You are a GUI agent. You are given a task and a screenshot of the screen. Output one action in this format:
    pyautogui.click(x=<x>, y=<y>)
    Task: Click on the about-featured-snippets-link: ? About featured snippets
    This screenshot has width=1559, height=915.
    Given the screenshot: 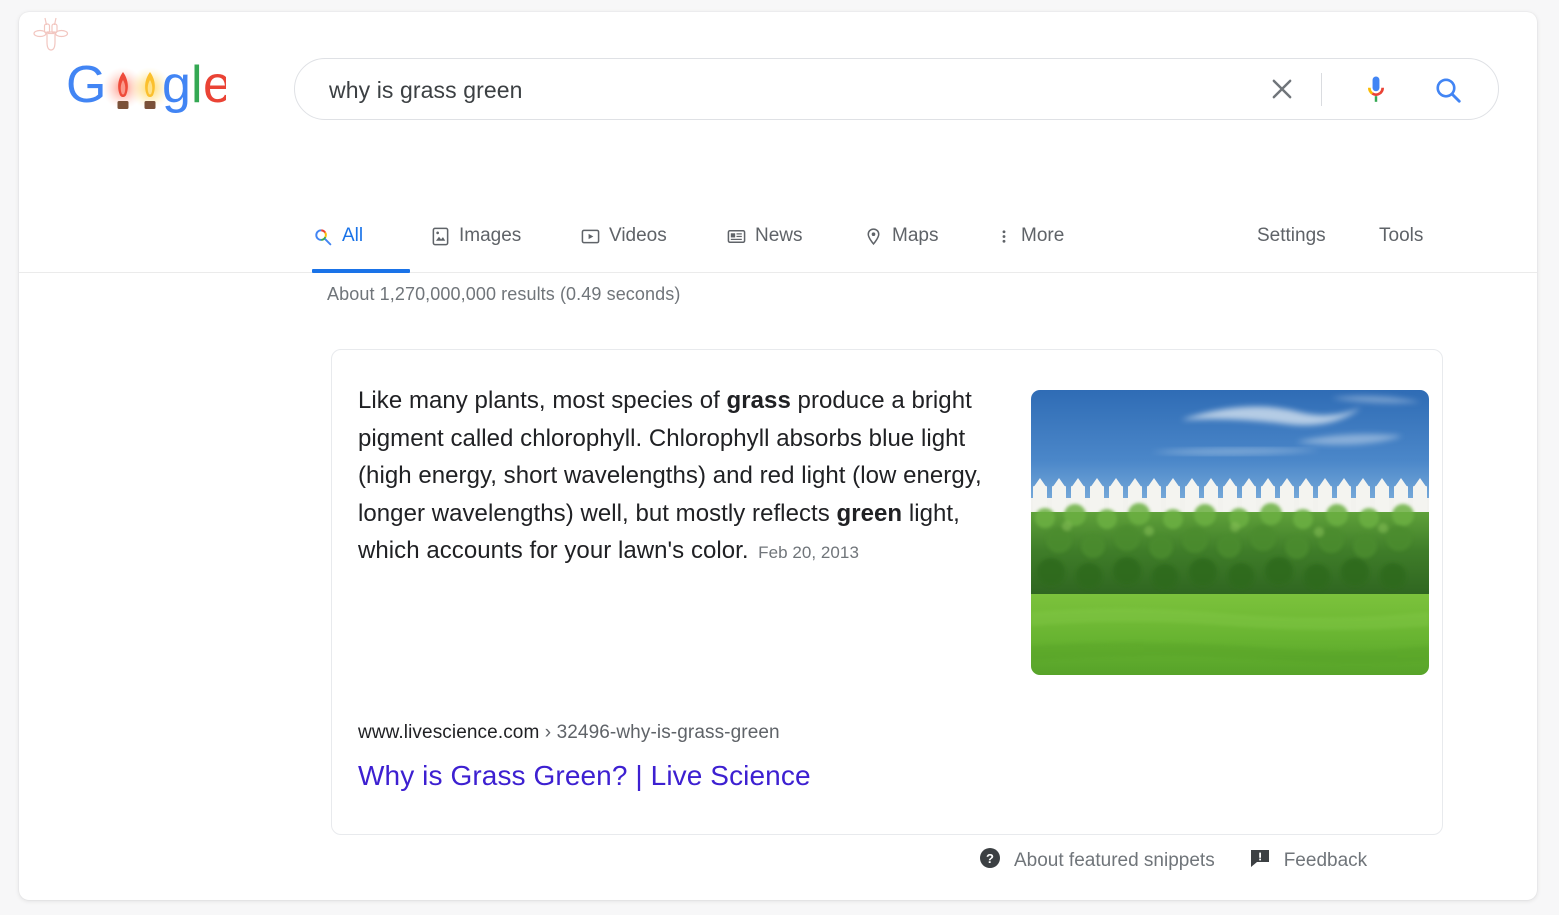 What is the action you would take?
    pyautogui.click(x=1097, y=861)
    